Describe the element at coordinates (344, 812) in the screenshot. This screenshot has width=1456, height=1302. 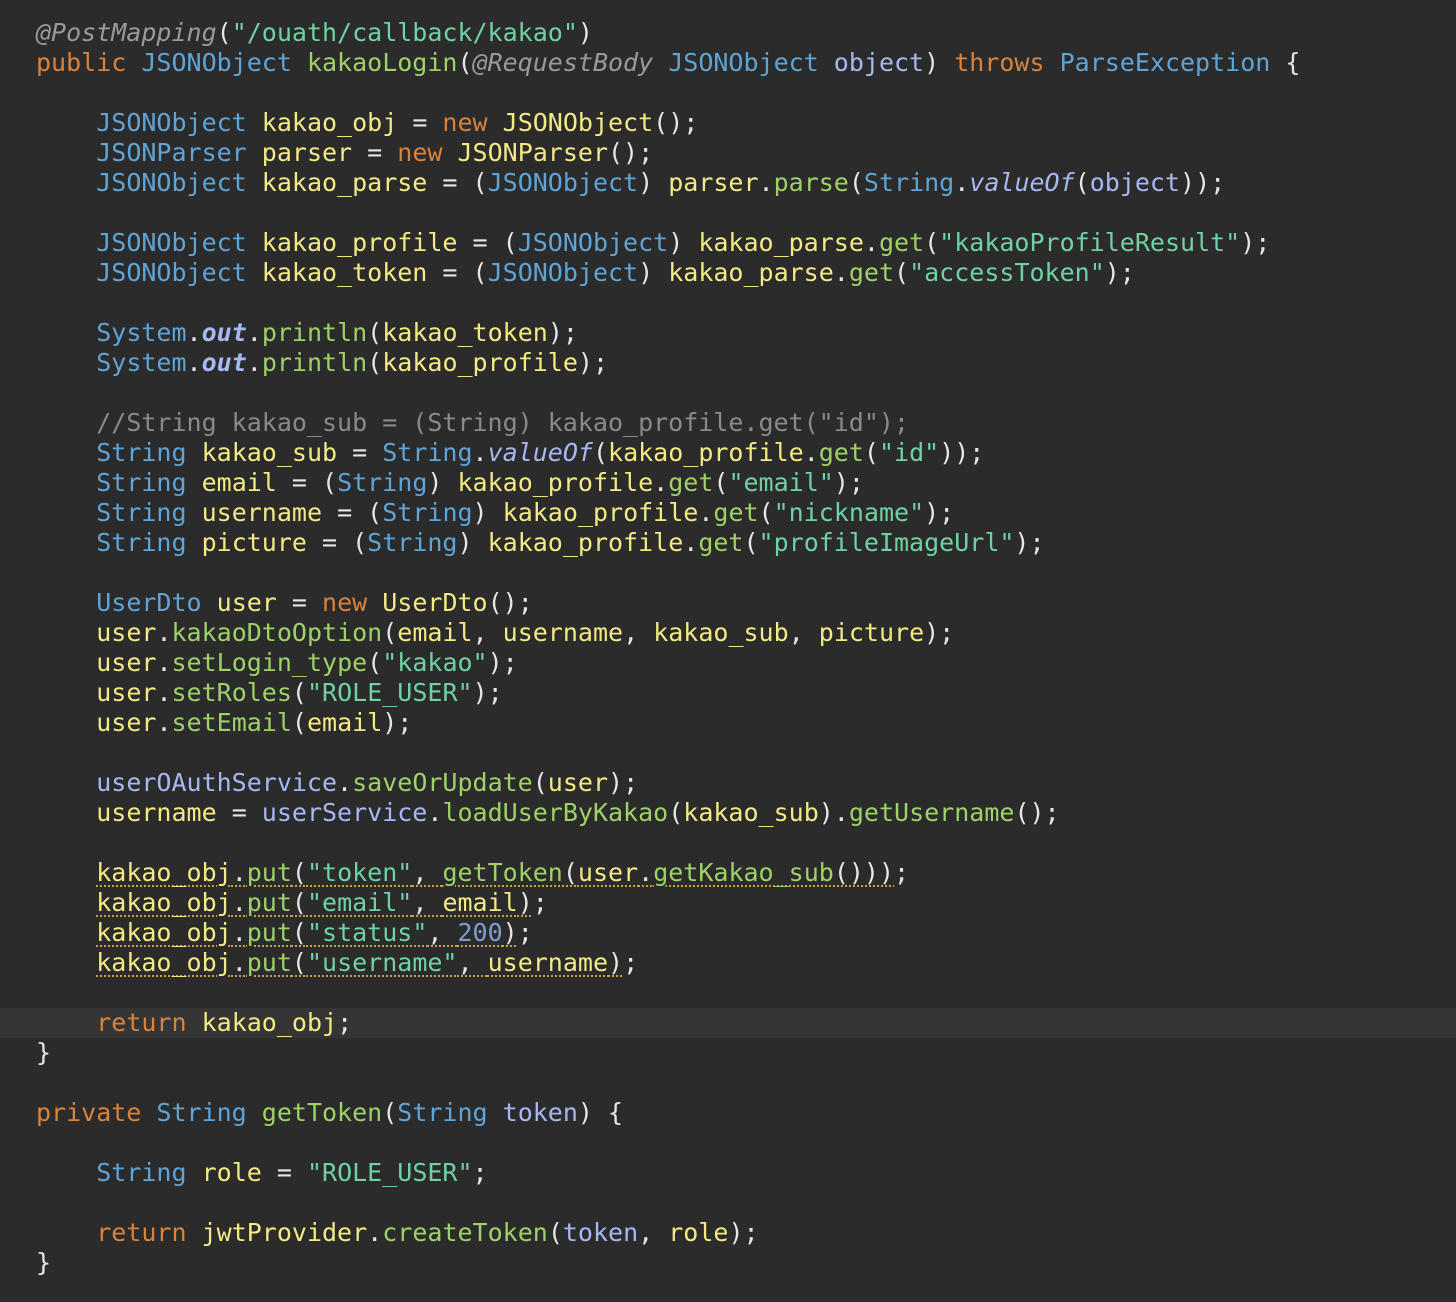
I see `code-token: userService` at that location.